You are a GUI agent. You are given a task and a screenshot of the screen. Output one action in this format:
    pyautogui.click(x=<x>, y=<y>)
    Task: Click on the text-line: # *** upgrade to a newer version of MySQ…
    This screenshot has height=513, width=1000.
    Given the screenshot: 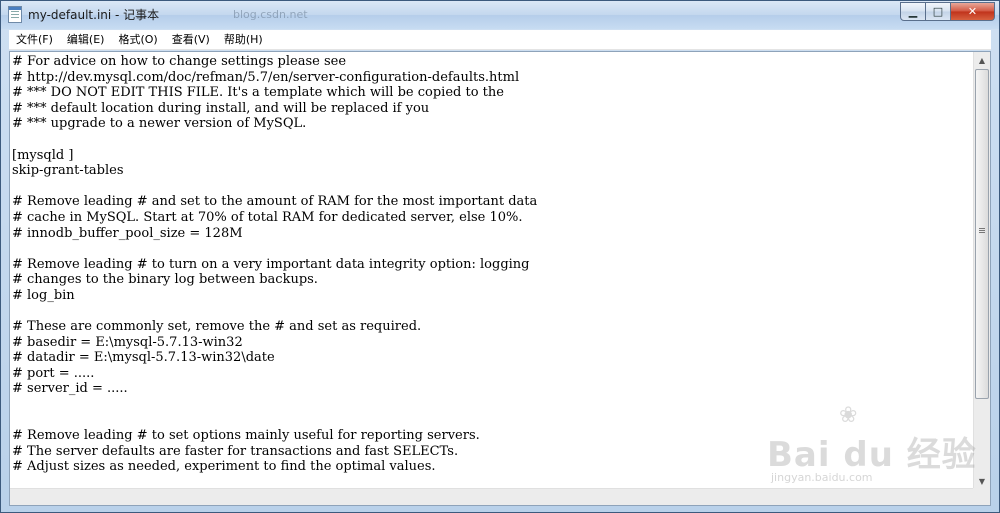 What is the action you would take?
    pyautogui.click(x=493, y=124)
    